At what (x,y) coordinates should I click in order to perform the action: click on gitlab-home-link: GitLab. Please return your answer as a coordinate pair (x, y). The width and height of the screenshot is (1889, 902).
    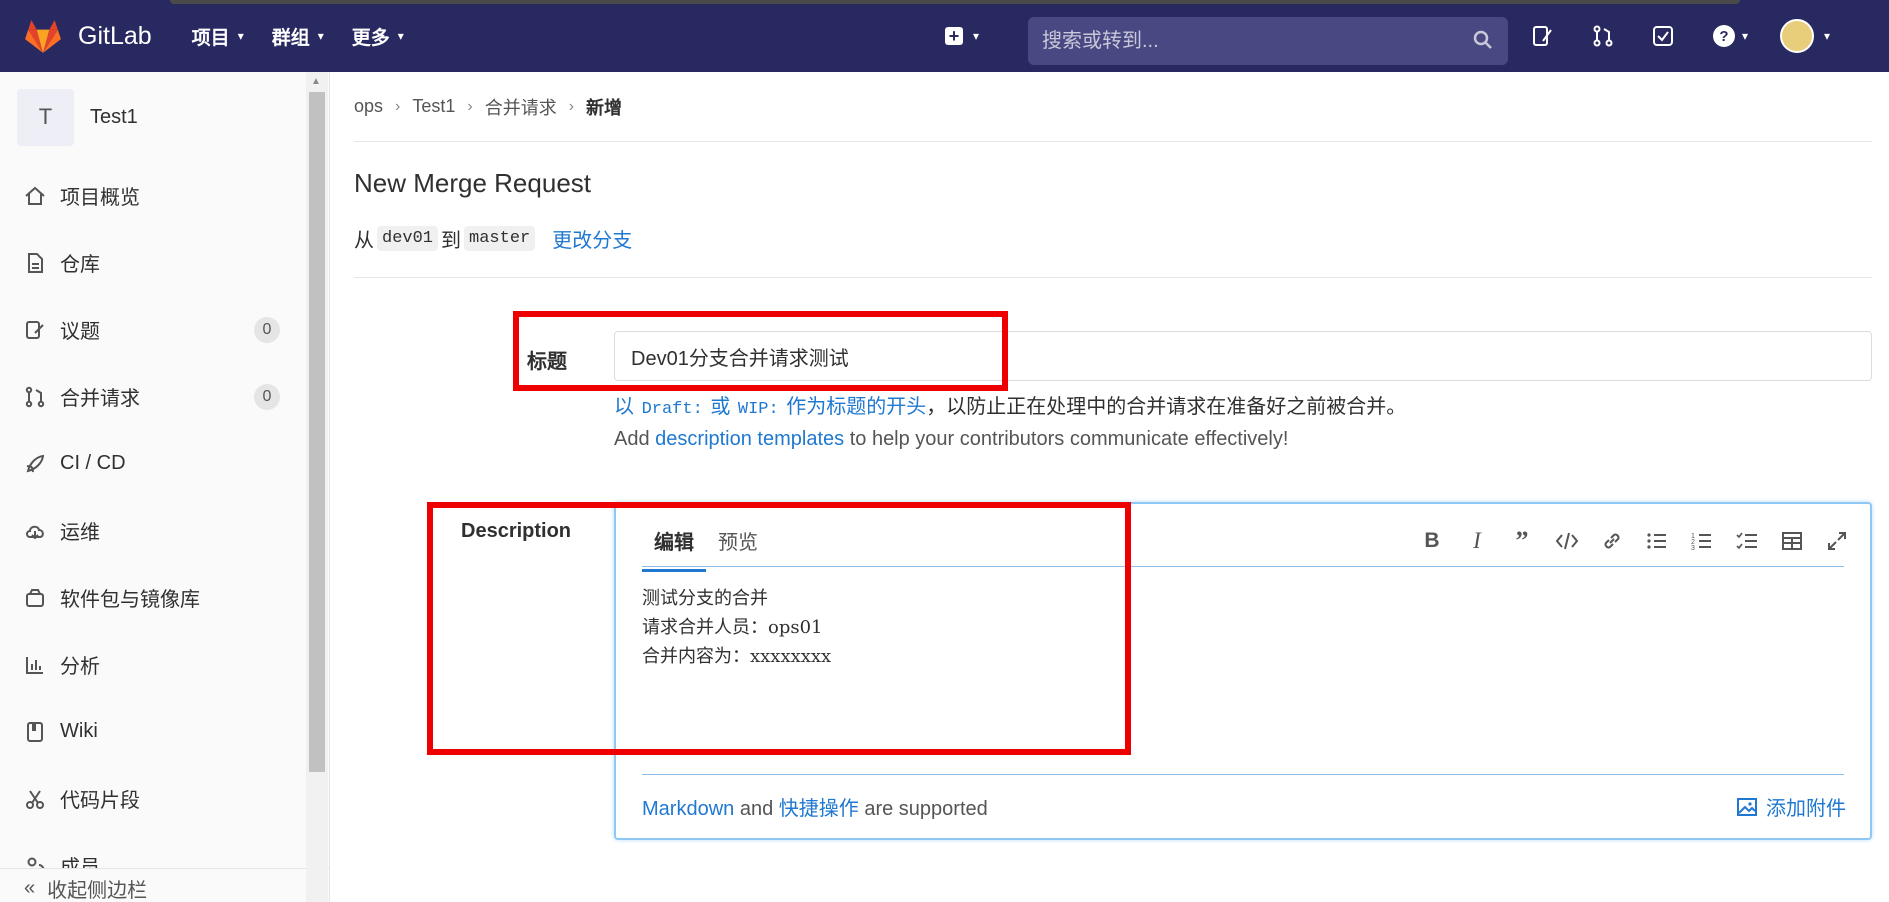
    Looking at the image, I should click on (88, 36).